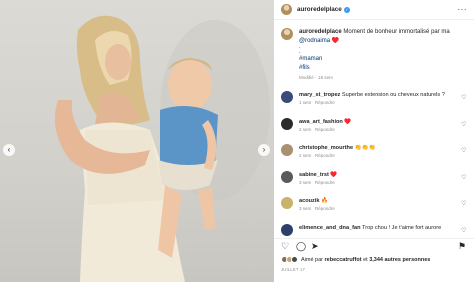  What do you see at coordinates (304, 68) in the screenshot?
I see `hashtag-fils: #fils` at bounding box center [304, 68].